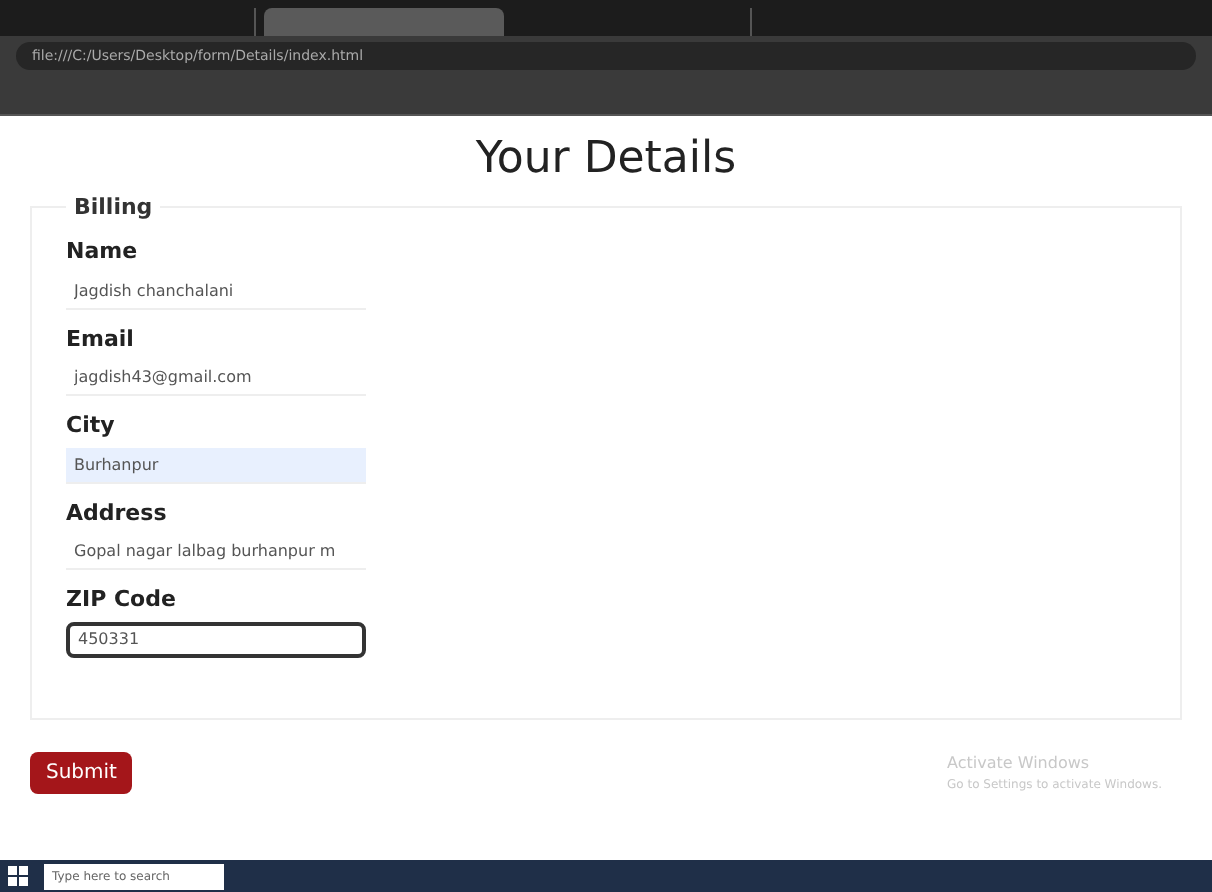  Describe the element at coordinates (122, 600) in the screenshot. I see `field-label: ZIP Code` at that location.